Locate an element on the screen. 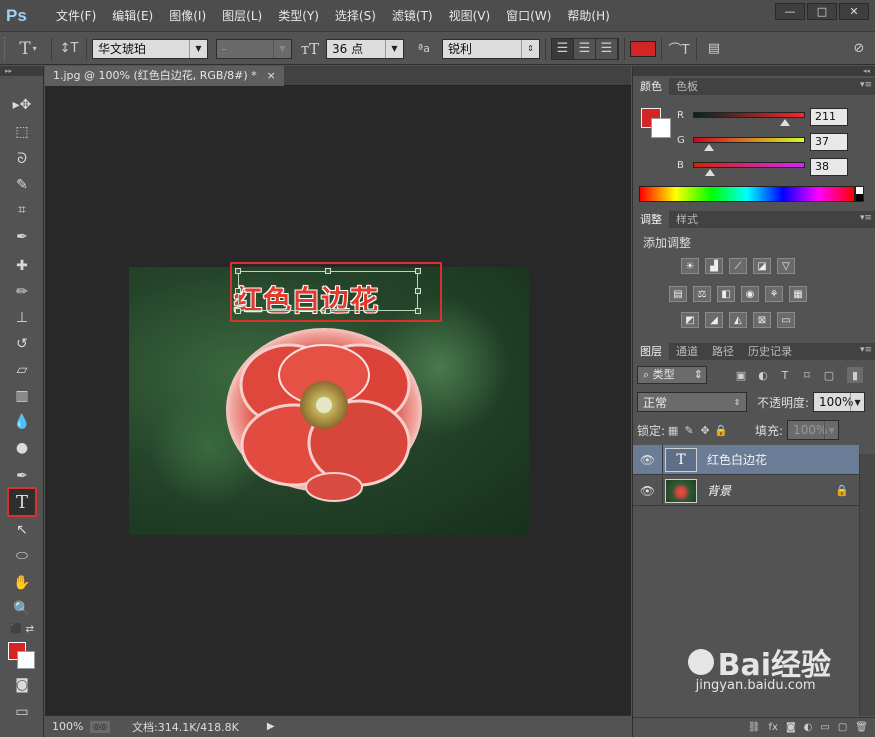 This screenshot has height=737, width=875. color-spectrum-bw is located at coordinates (859, 194).